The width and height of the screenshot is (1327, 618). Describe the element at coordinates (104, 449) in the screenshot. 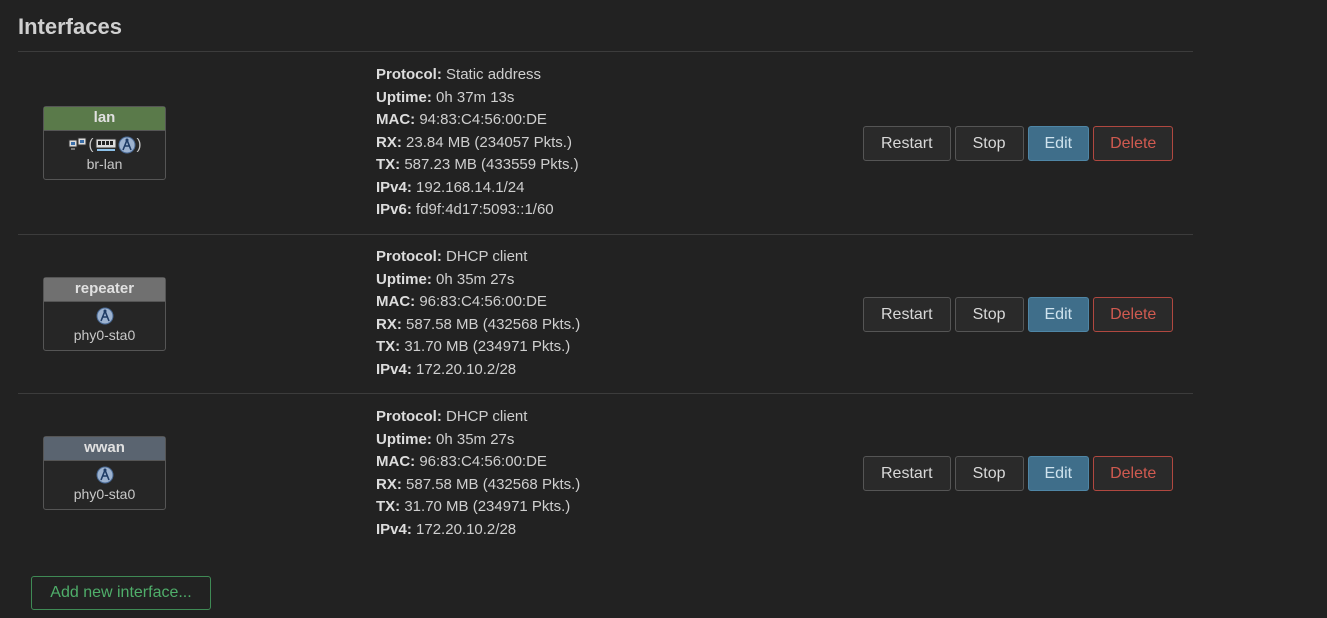

I see `interface-name: wwan` at that location.